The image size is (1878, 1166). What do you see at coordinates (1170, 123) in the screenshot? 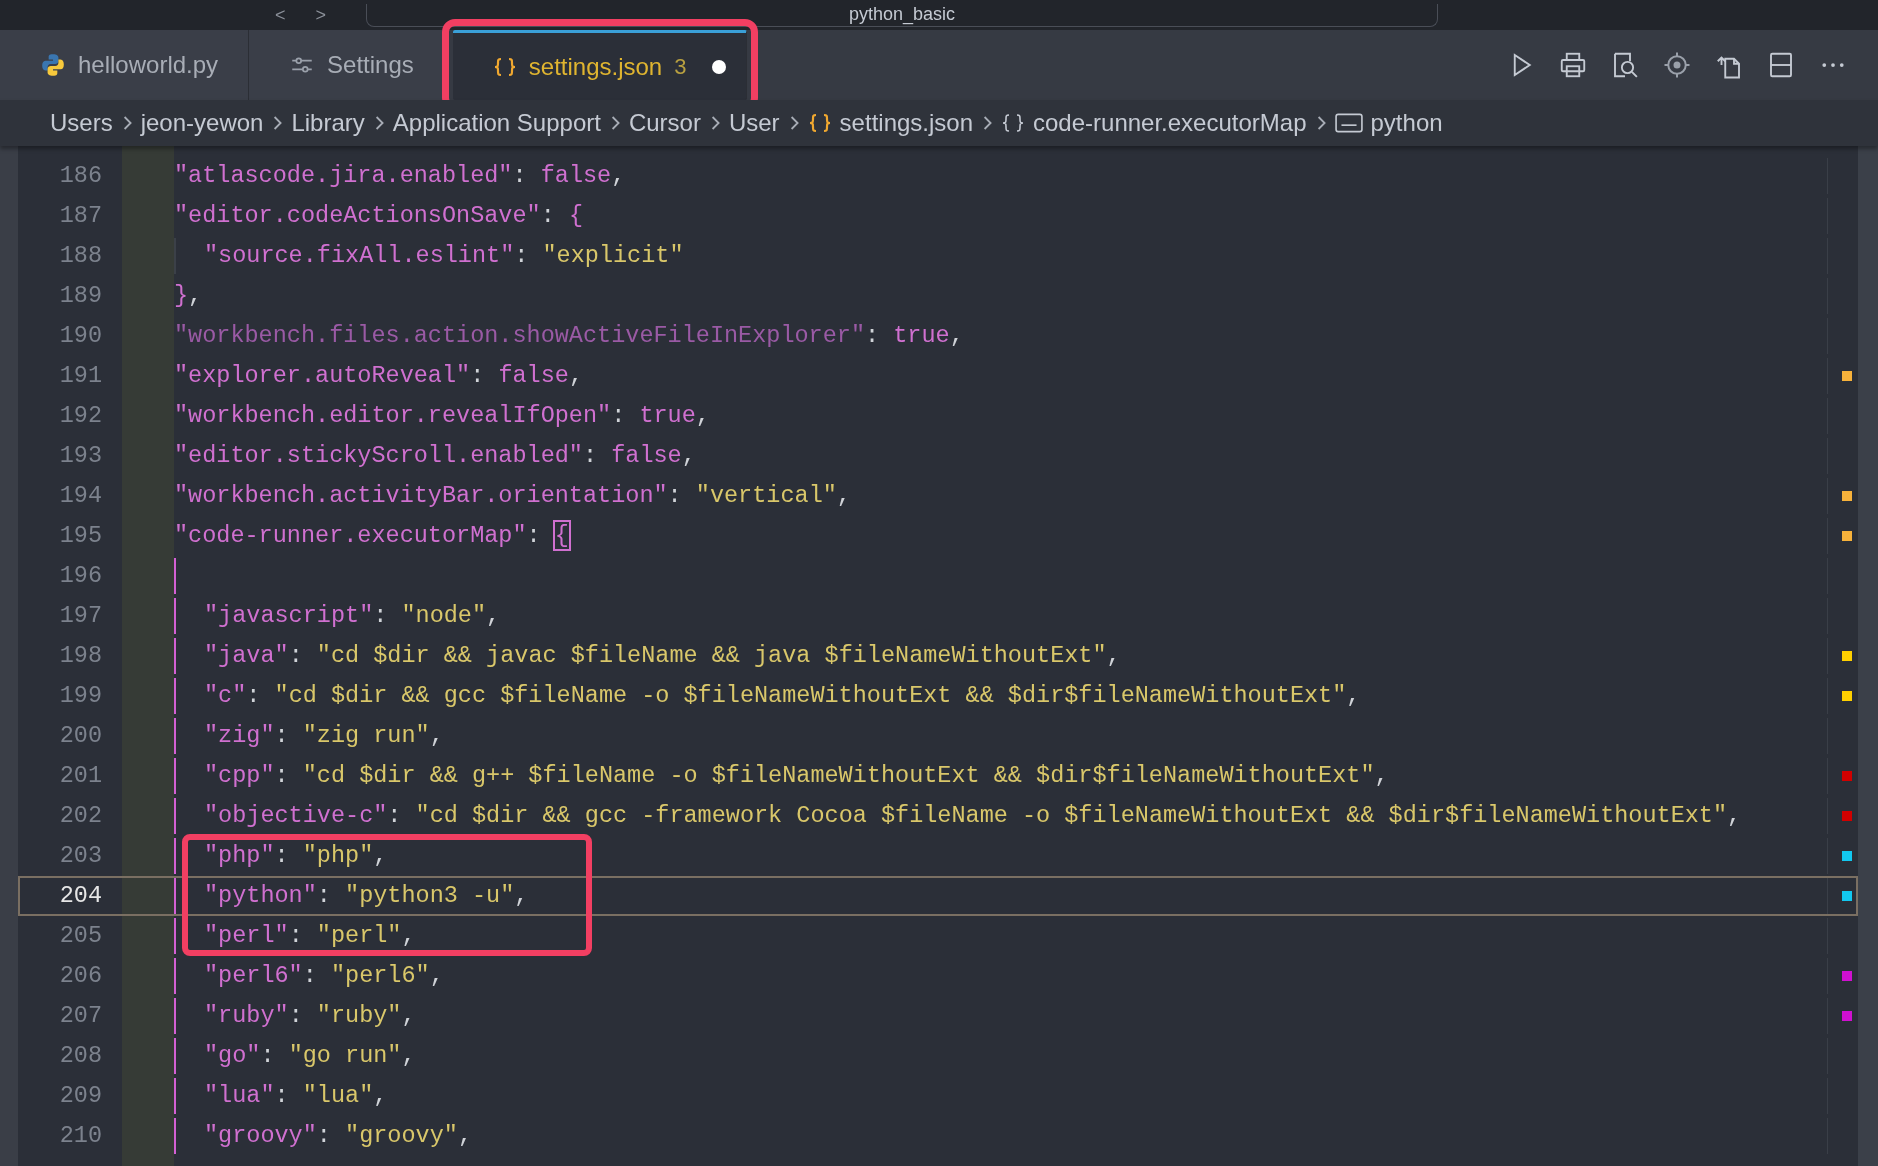
I see `breadcrumb-item: code-runner.executorMap` at bounding box center [1170, 123].